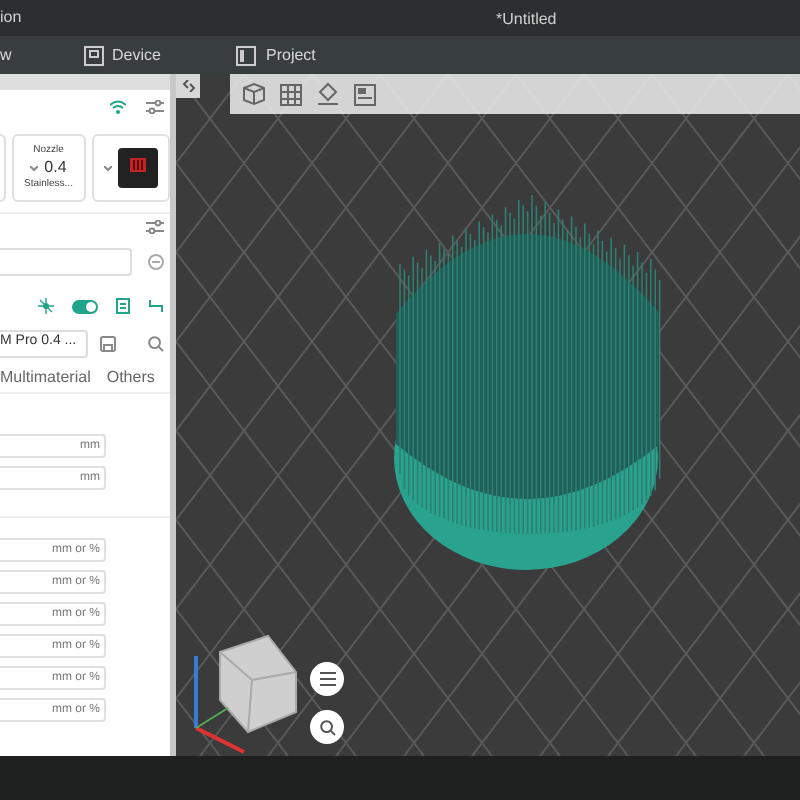 The width and height of the screenshot is (800, 800). What do you see at coordinates (254, 94) in the screenshot?
I see `cube-icon` at bounding box center [254, 94].